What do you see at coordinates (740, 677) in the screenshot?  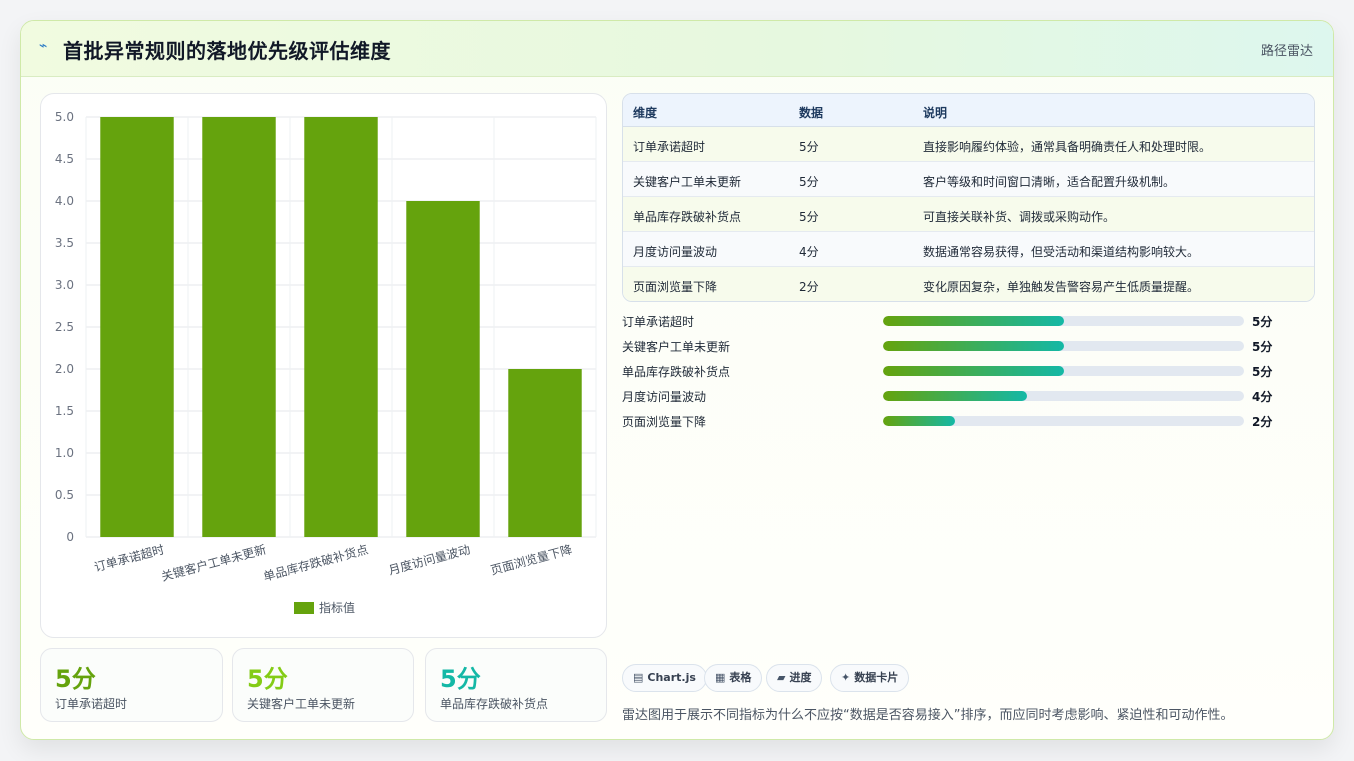 I see `tag-label: 表格` at bounding box center [740, 677].